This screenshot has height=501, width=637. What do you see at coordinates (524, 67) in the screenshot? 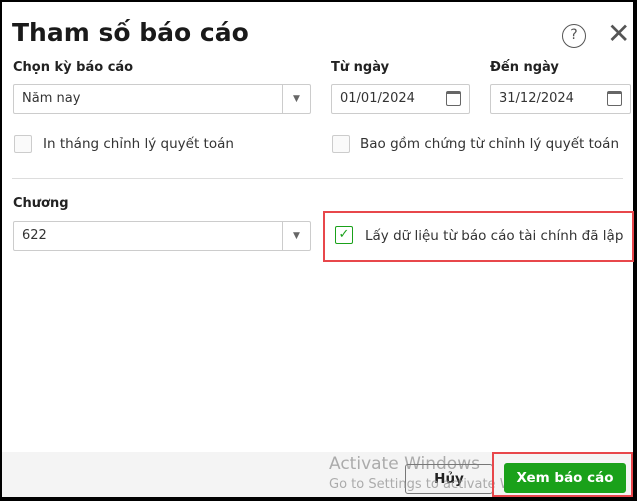
I see `to-date-label: Đến ngày` at bounding box center [524, 67].